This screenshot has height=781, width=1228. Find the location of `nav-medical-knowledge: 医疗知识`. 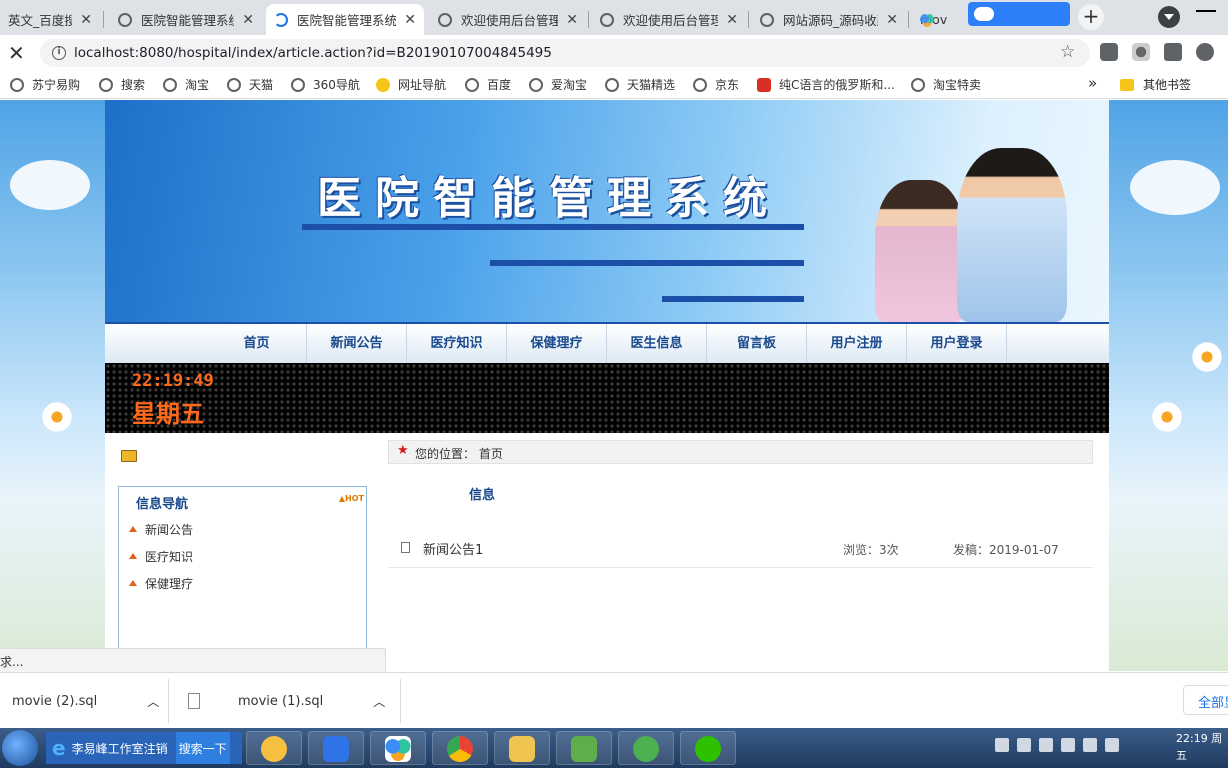

nav-medical-knowledge: 医疗知识 is located at coordinates (457, 343).